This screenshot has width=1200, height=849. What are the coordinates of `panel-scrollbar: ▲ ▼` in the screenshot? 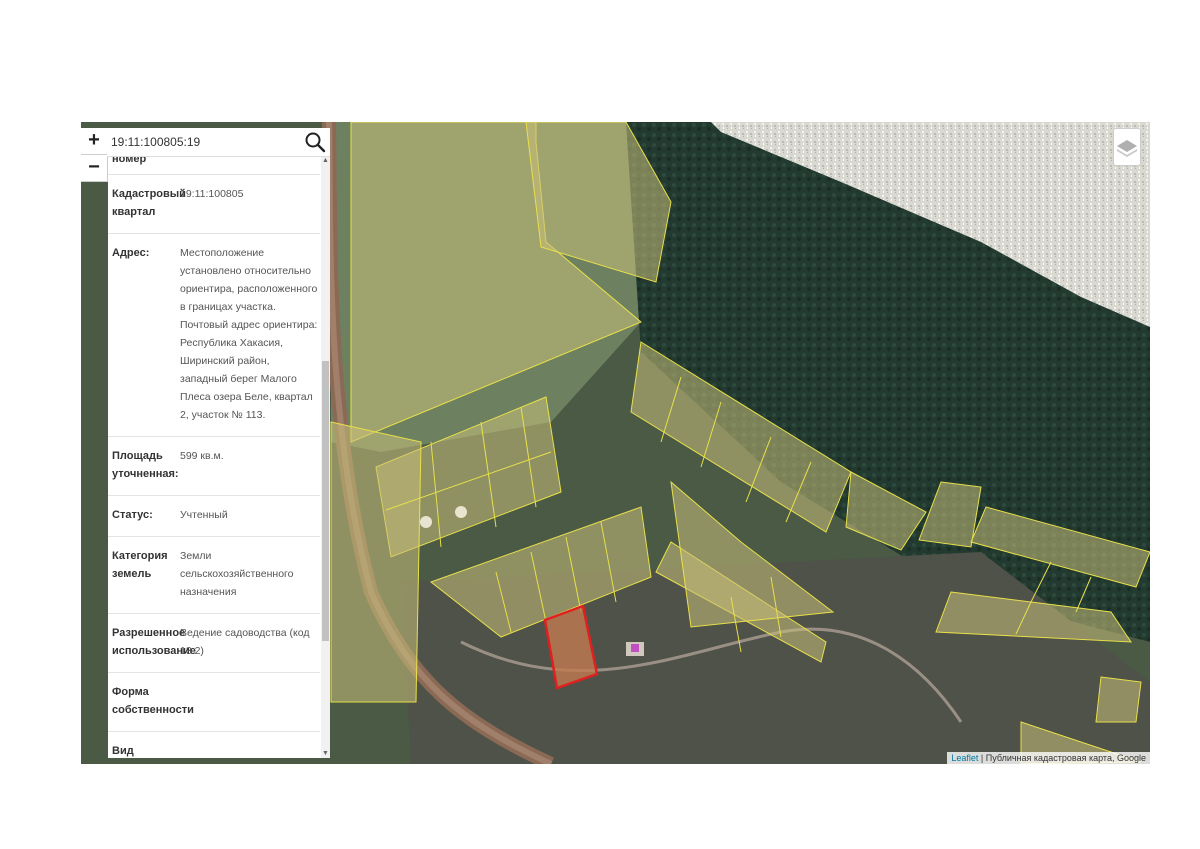 It's located at (325, 457).